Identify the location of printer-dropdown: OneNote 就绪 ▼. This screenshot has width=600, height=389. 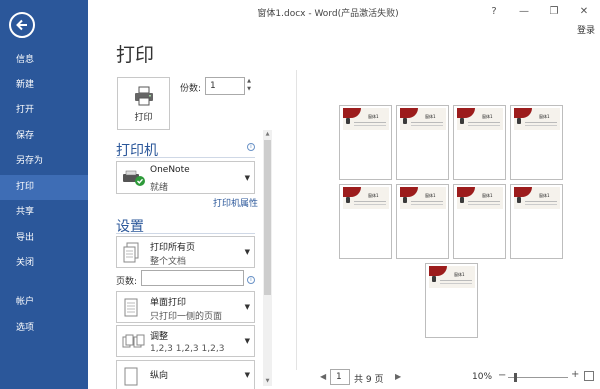
(185, 177).